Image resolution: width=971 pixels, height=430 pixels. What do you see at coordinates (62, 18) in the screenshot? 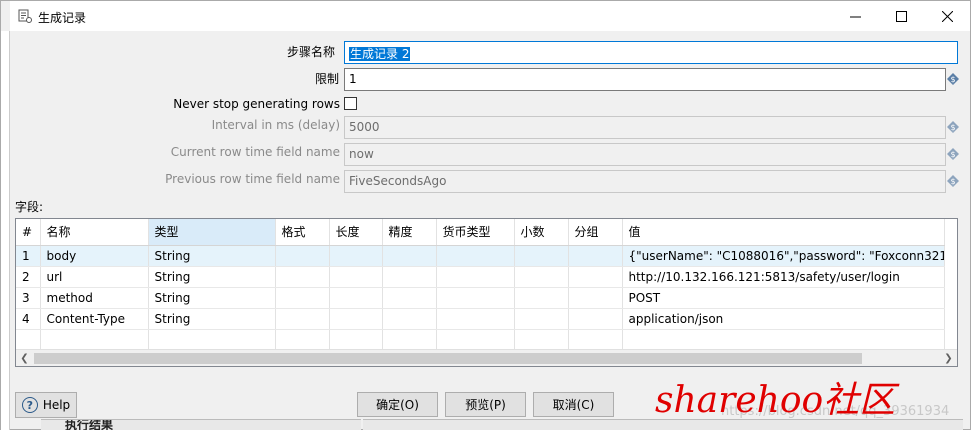
I see `window-title: 生成记录` at bounding box center [62, 18].